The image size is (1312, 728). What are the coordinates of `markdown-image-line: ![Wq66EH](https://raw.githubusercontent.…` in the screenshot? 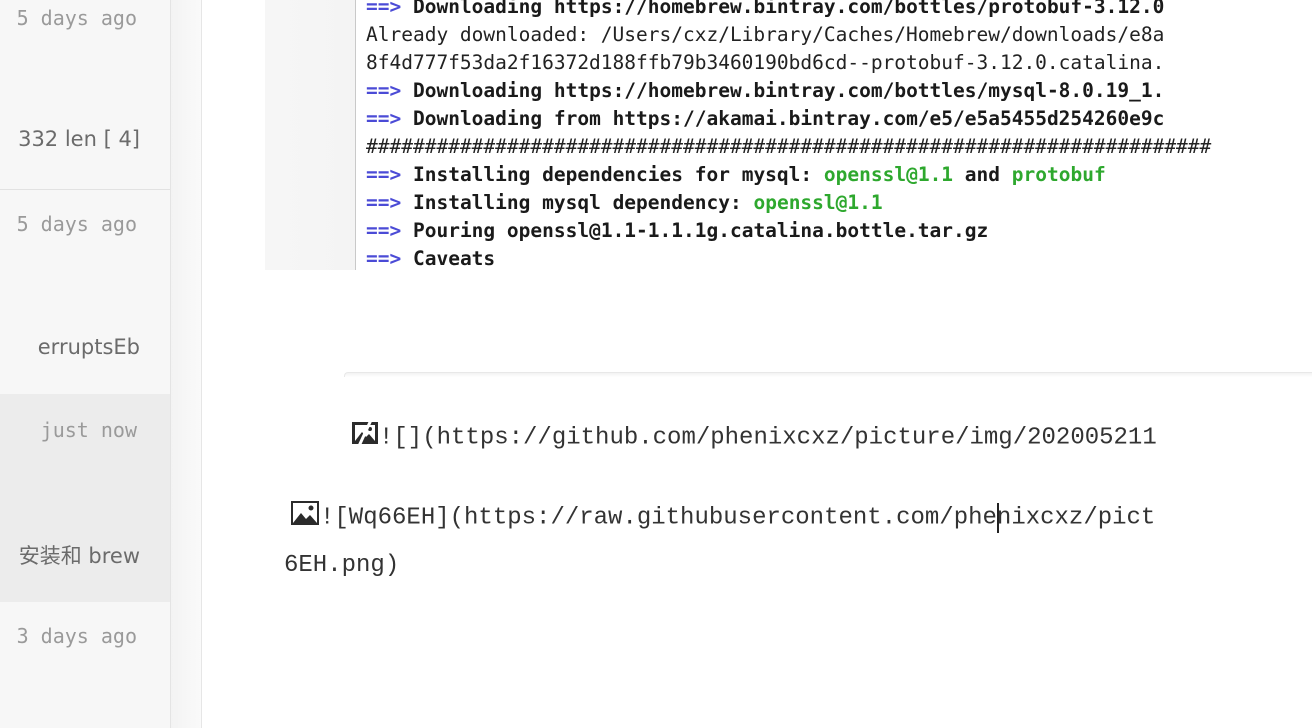 It's located at (722, 517).